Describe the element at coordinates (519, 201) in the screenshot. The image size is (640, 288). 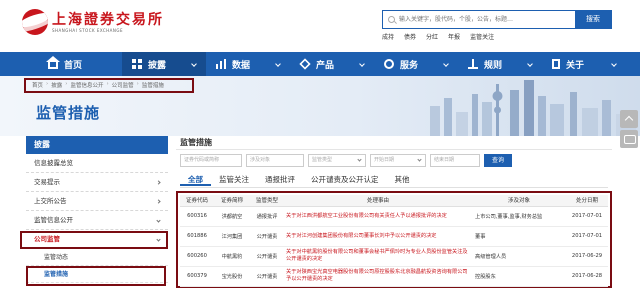
I see `col-header-object: 涉及对象` at that location.